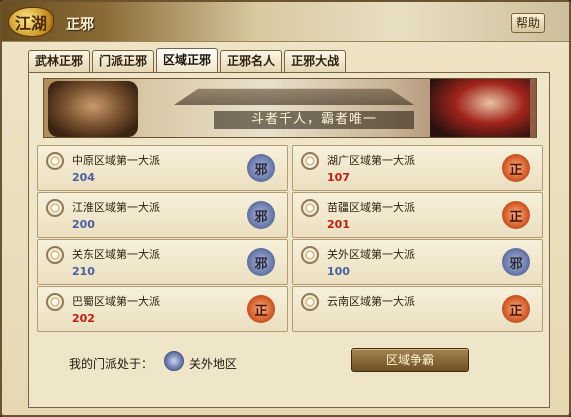 This screenshot has width=571, height=417. Describe the element at coordinates (162, 215) in the screenshot. I see `region-card: 江淮区域第一大派 200 邪` at that location.